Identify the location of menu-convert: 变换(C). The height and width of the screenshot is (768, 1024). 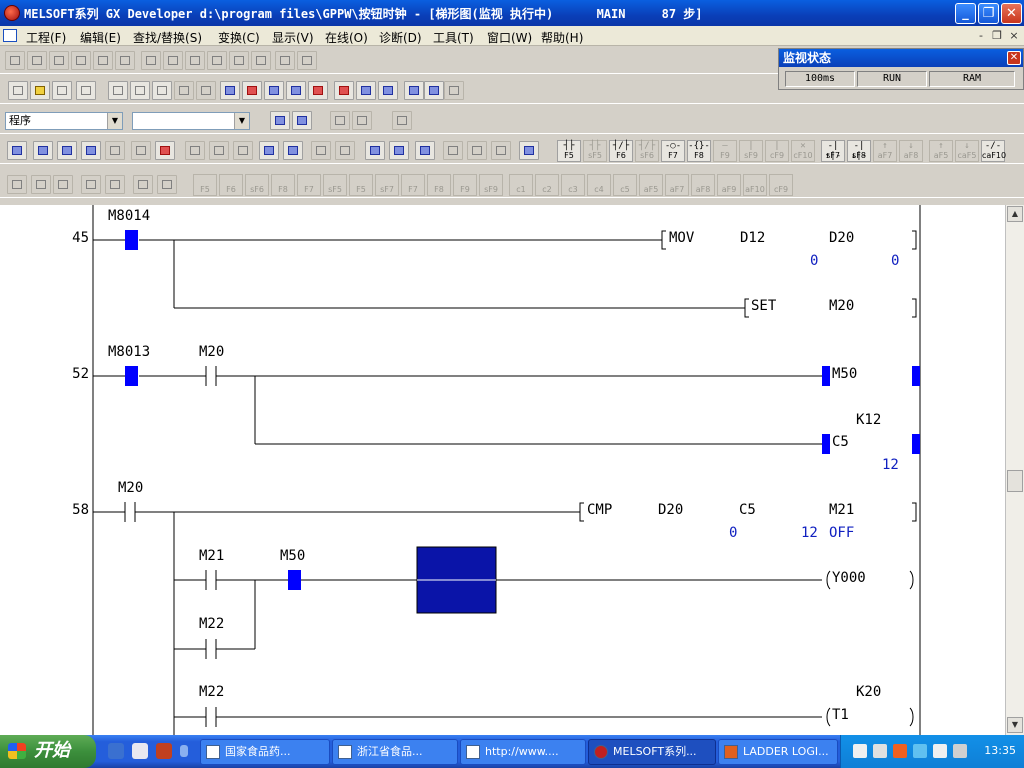
(239, 37).